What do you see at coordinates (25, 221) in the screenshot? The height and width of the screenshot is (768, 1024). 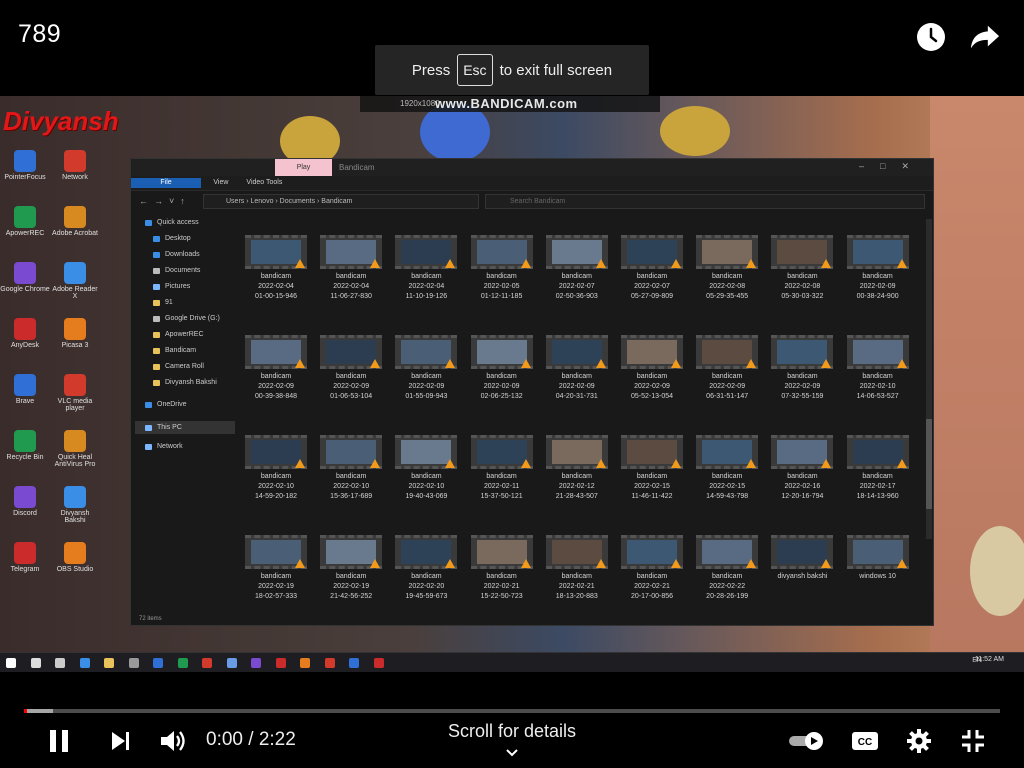 I see `desktop-icon: ApowerREC` at bounding box center [25, 221].